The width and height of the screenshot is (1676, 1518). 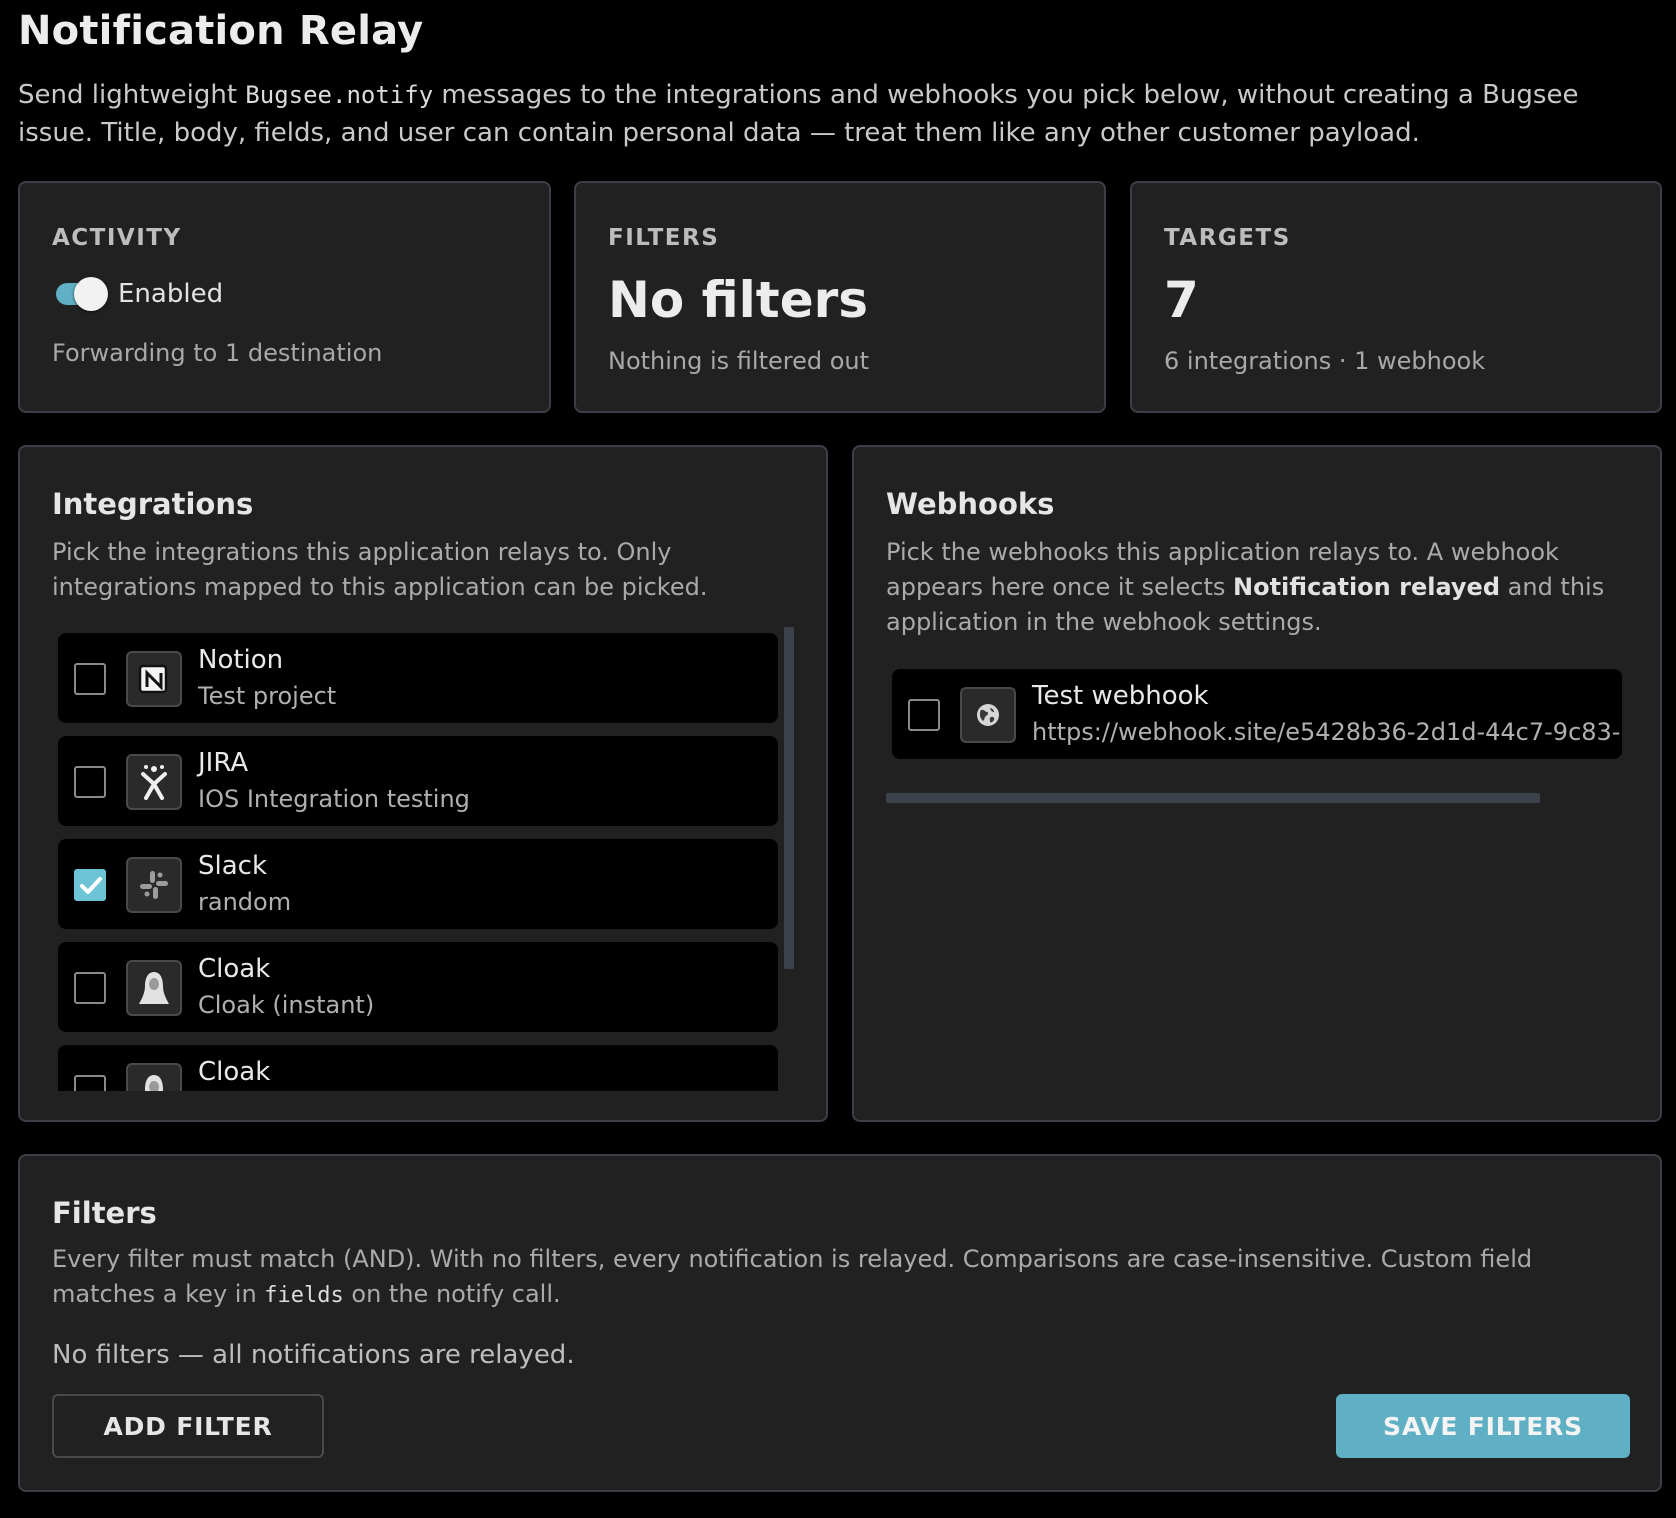 I want to click on integration-name: Notion, so click(x=241, y=660).